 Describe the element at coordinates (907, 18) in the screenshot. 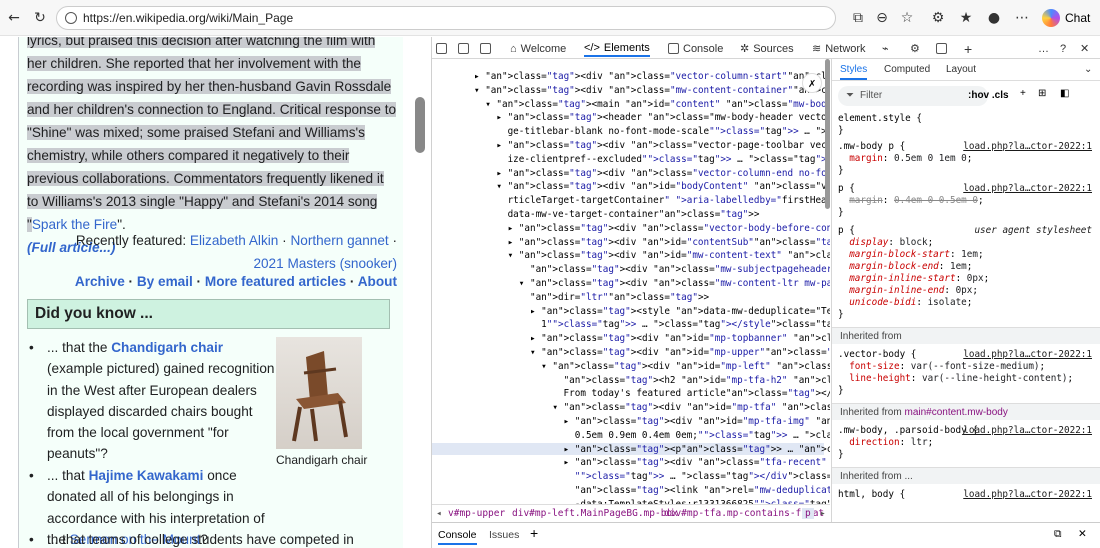

I see `favorite-star-icon: ☆` at that location.